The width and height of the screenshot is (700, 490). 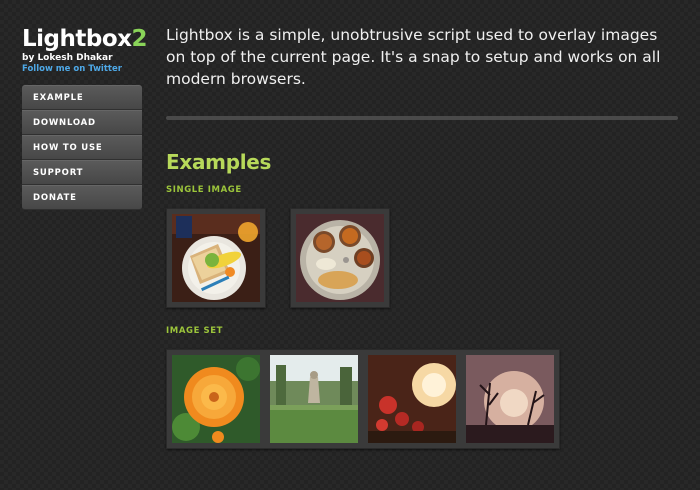 I want to click on divider, so click(x=422, y=118).